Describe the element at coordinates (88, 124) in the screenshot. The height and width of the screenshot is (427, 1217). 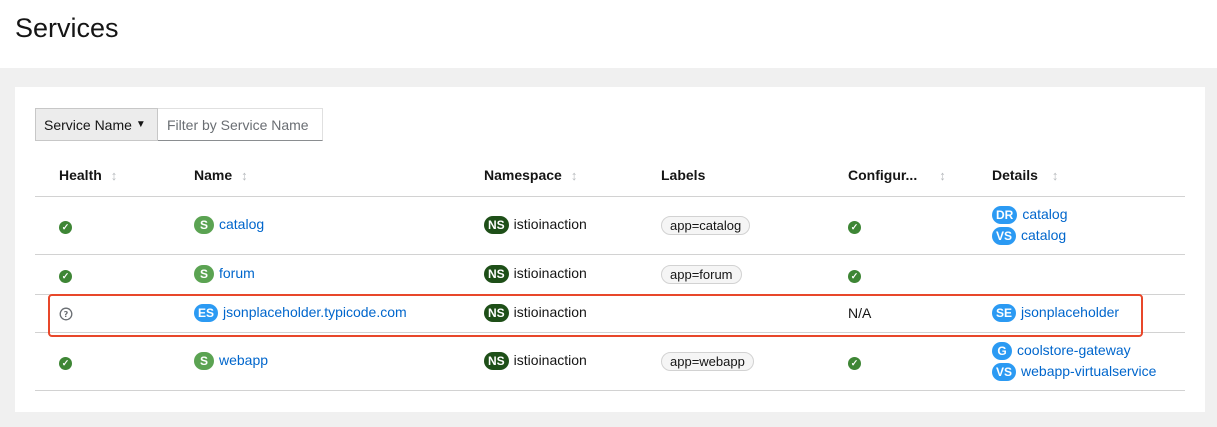
I see `filter-type-label: Service Name` at that location.